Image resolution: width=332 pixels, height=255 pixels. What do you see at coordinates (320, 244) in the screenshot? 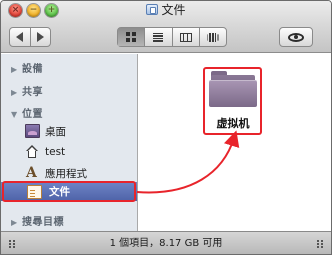
I see `window-resize-grip-icon` at bounding box center [320, 244].